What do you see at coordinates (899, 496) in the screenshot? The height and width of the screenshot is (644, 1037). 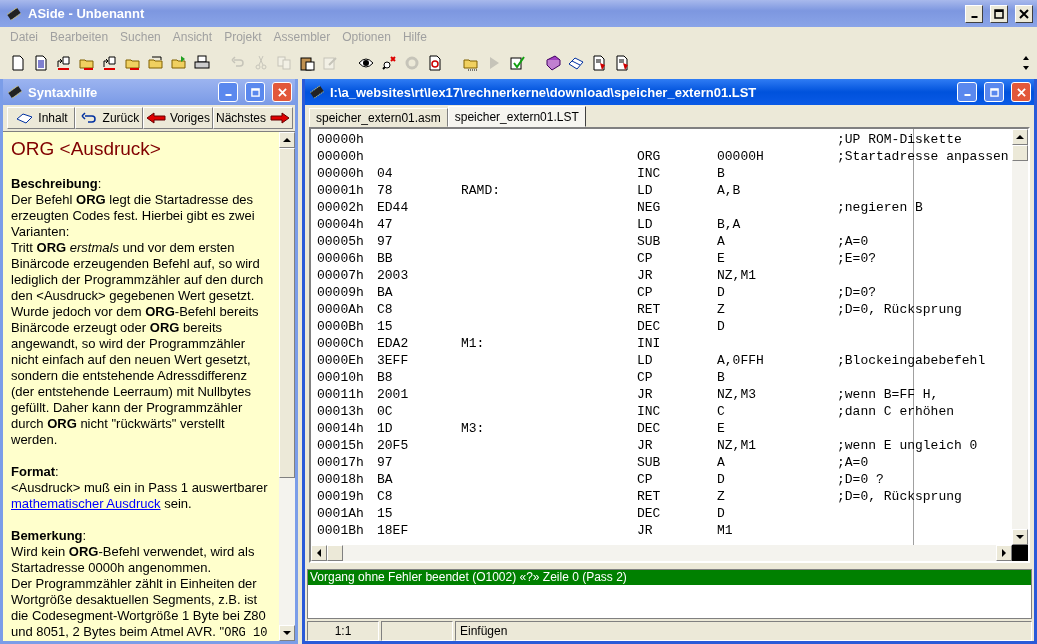 I see `code-text: ;D=0, Rücksprung` at bounding box center [899, 496].